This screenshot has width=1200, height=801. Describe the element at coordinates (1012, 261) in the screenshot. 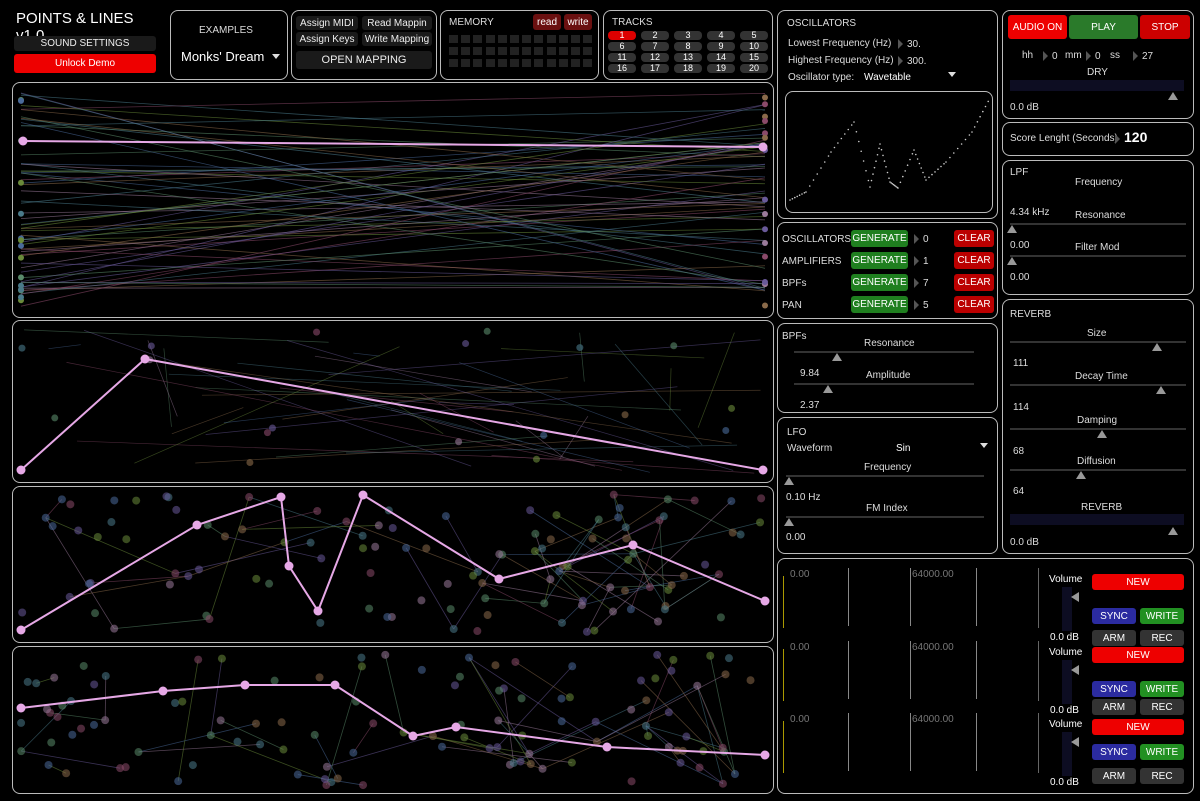

I see `filter-mod-thumb` at that location.